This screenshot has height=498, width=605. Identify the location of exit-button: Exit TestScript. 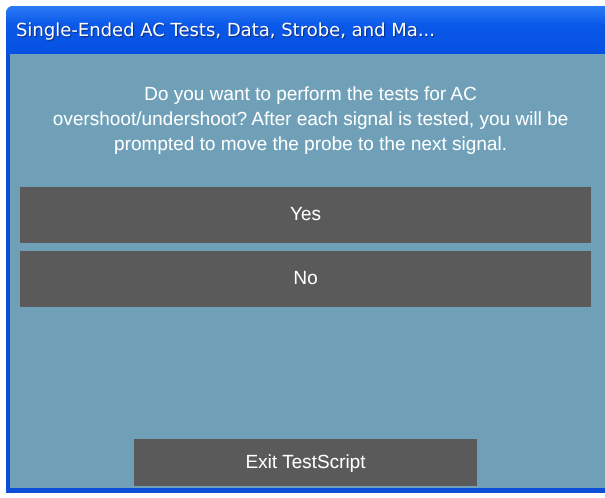
(305, 462).